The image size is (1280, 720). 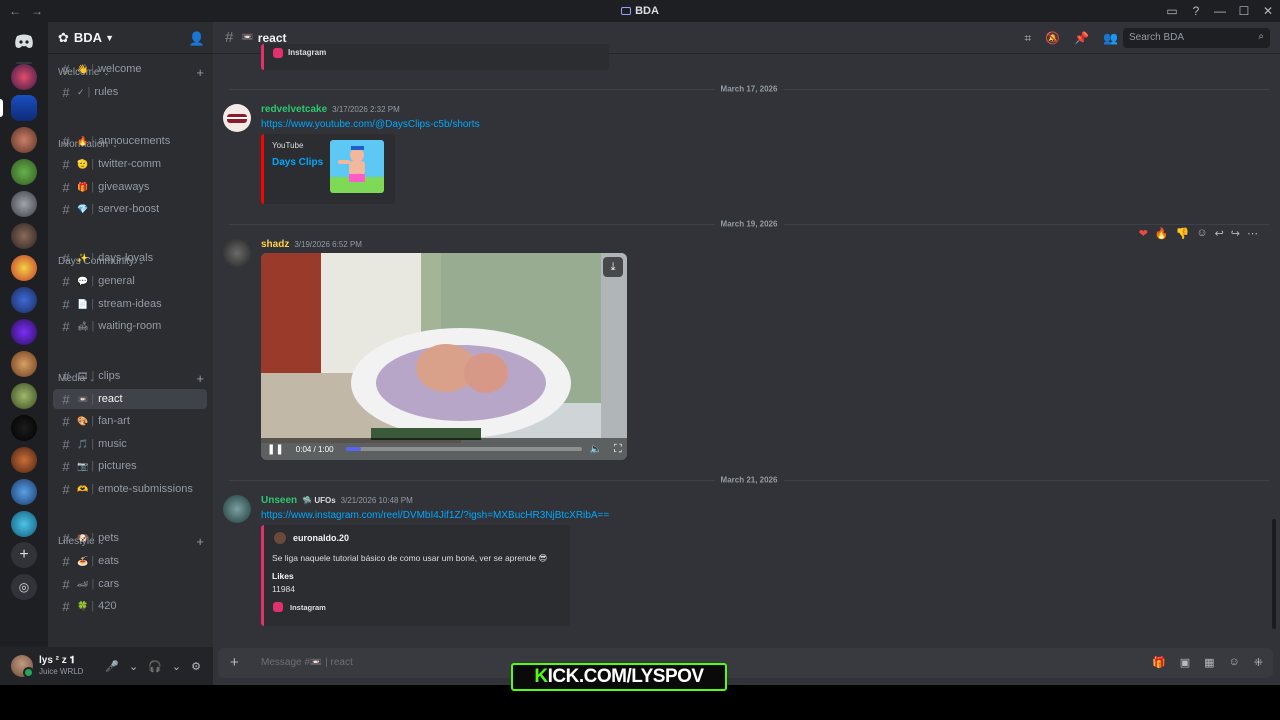 I want to click on search-input: Search BDA ⌕, so click(x=1196, y=38).